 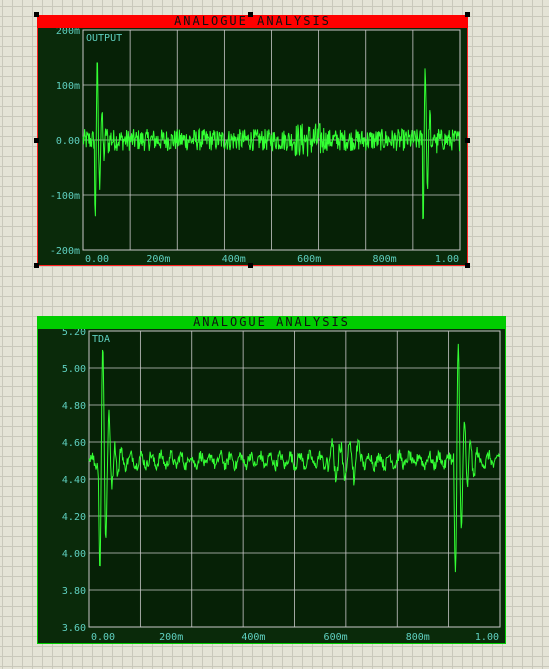 I want to click on y-tick-label: 4.60, so click(x=74, y=443).